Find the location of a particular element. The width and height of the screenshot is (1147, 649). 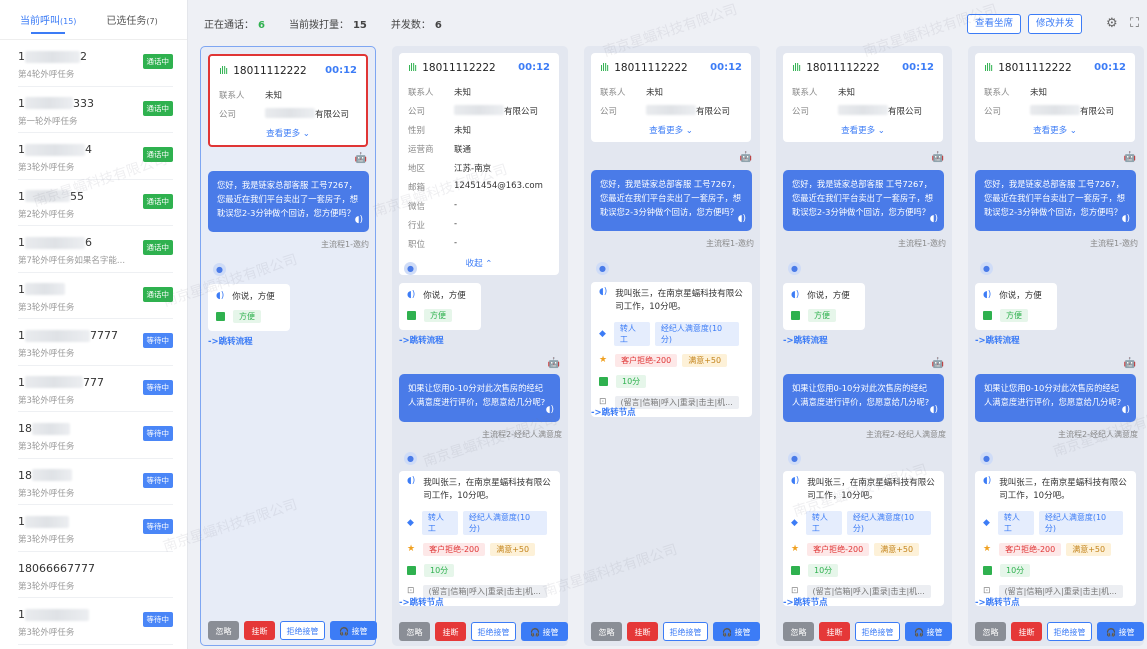

user-avatar-icon: ● is located at coordinates (410, 268).